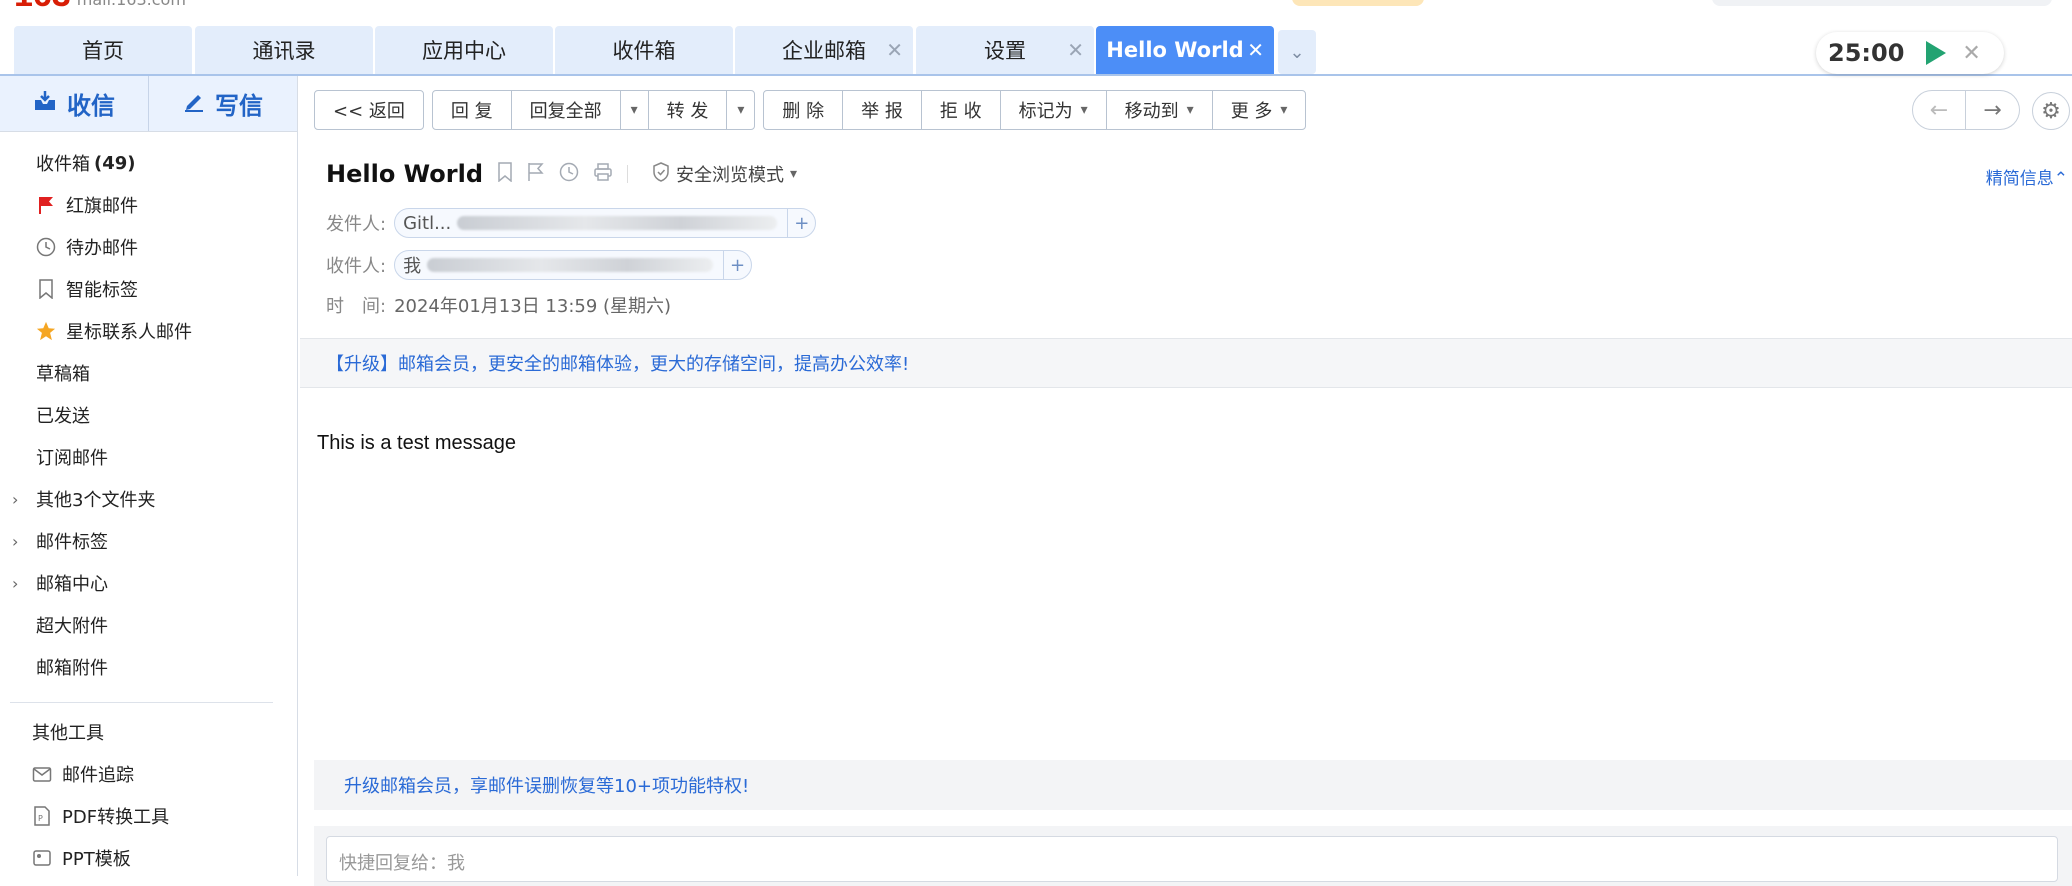 Image resolution: width=2072 pixels, height=886 pixels. What do you see at coordinates (1993, 110) in the screenshot?
I see `next-mail-button: →` at bounding box center [1993, 110].